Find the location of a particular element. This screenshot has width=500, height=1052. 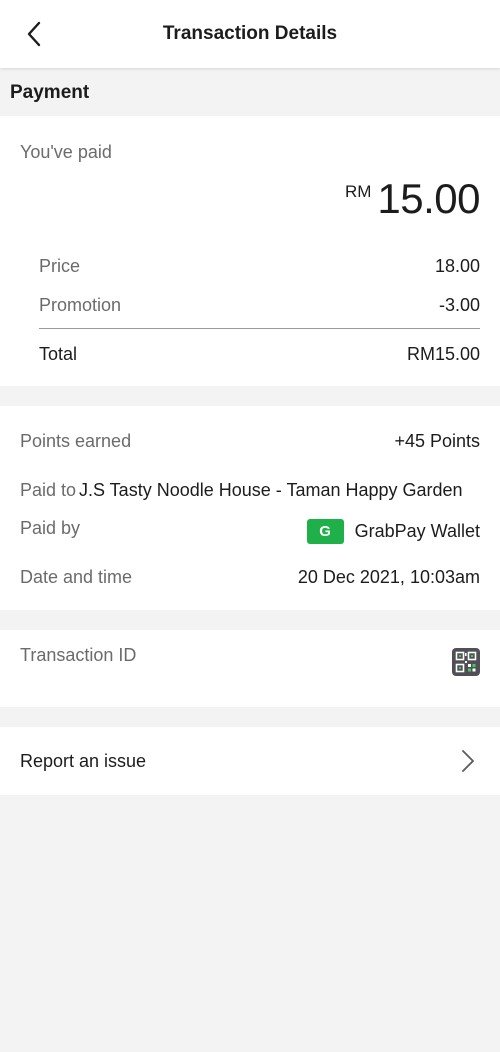

paid-by-label: Paid by is located at coordinates (50, 528).